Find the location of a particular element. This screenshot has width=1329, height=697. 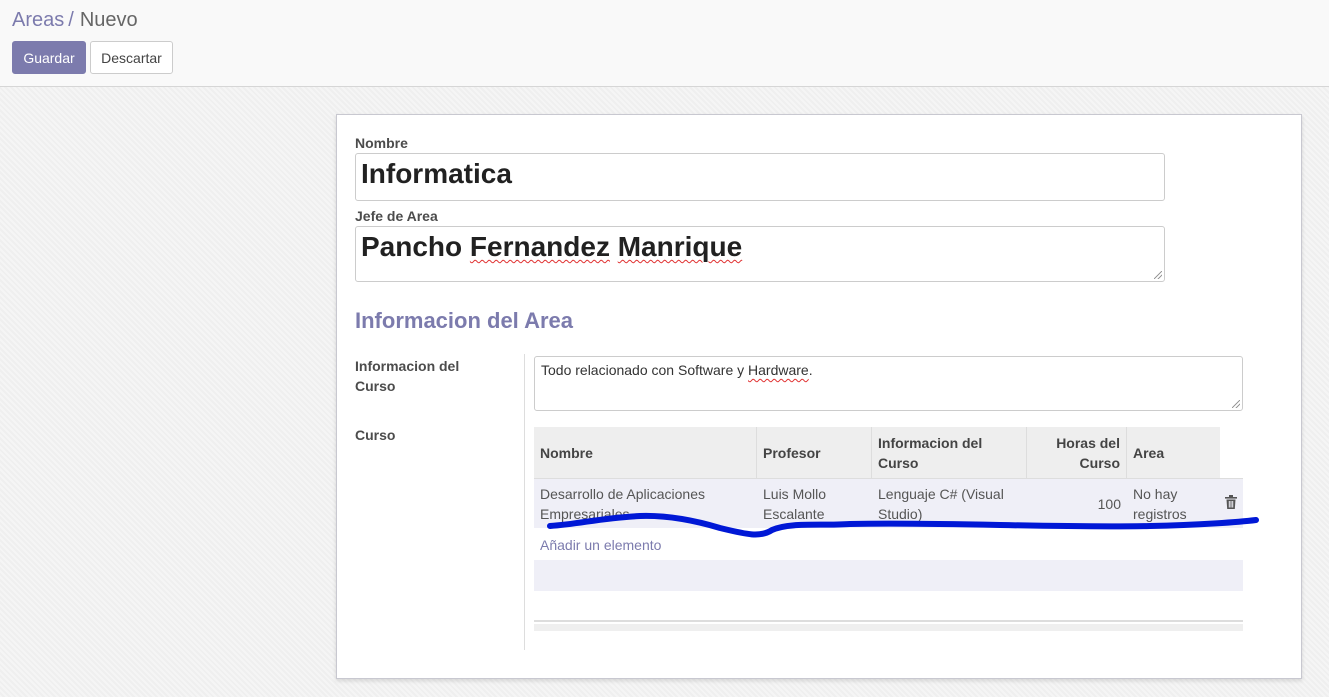

column-header-nombre: Nombre is located at coordinates (645, 452).